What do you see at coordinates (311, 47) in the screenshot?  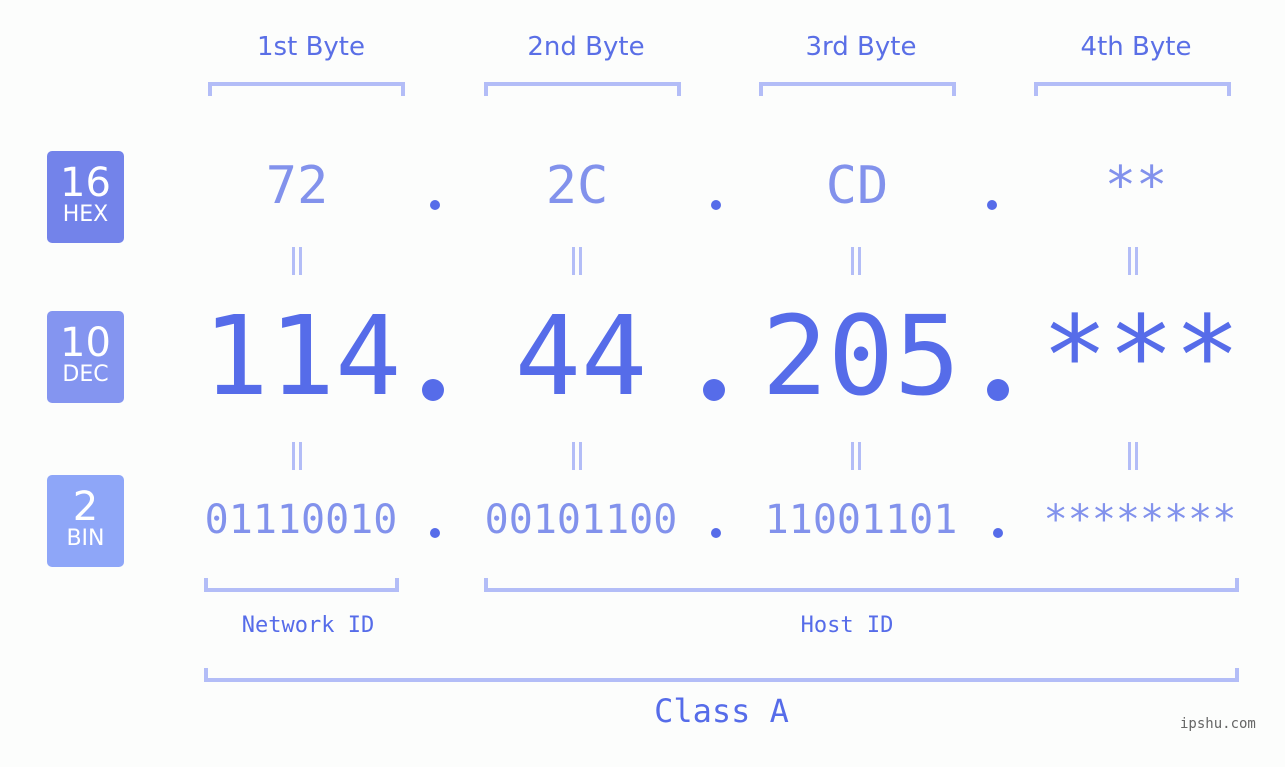 I see `byte-header-1: 1st Byte` at bounding box center [311, 47].